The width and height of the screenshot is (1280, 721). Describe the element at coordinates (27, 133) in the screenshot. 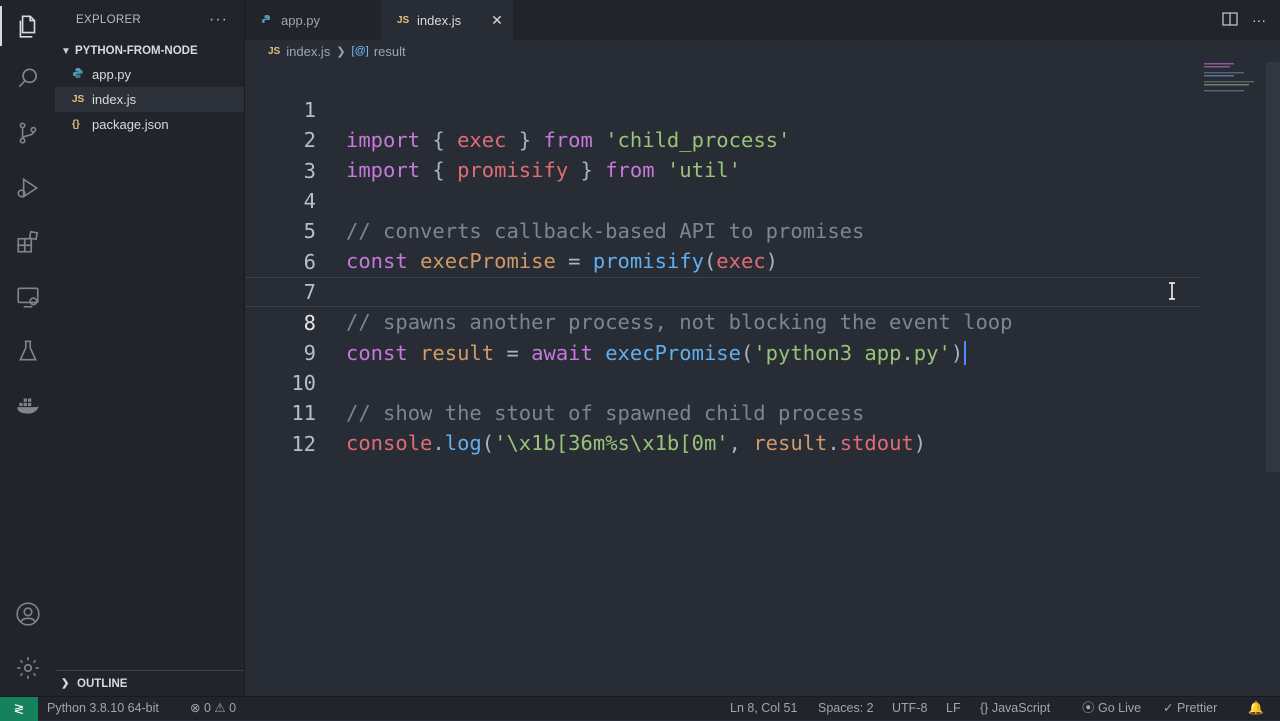

I see `source-control-icon` at that location.